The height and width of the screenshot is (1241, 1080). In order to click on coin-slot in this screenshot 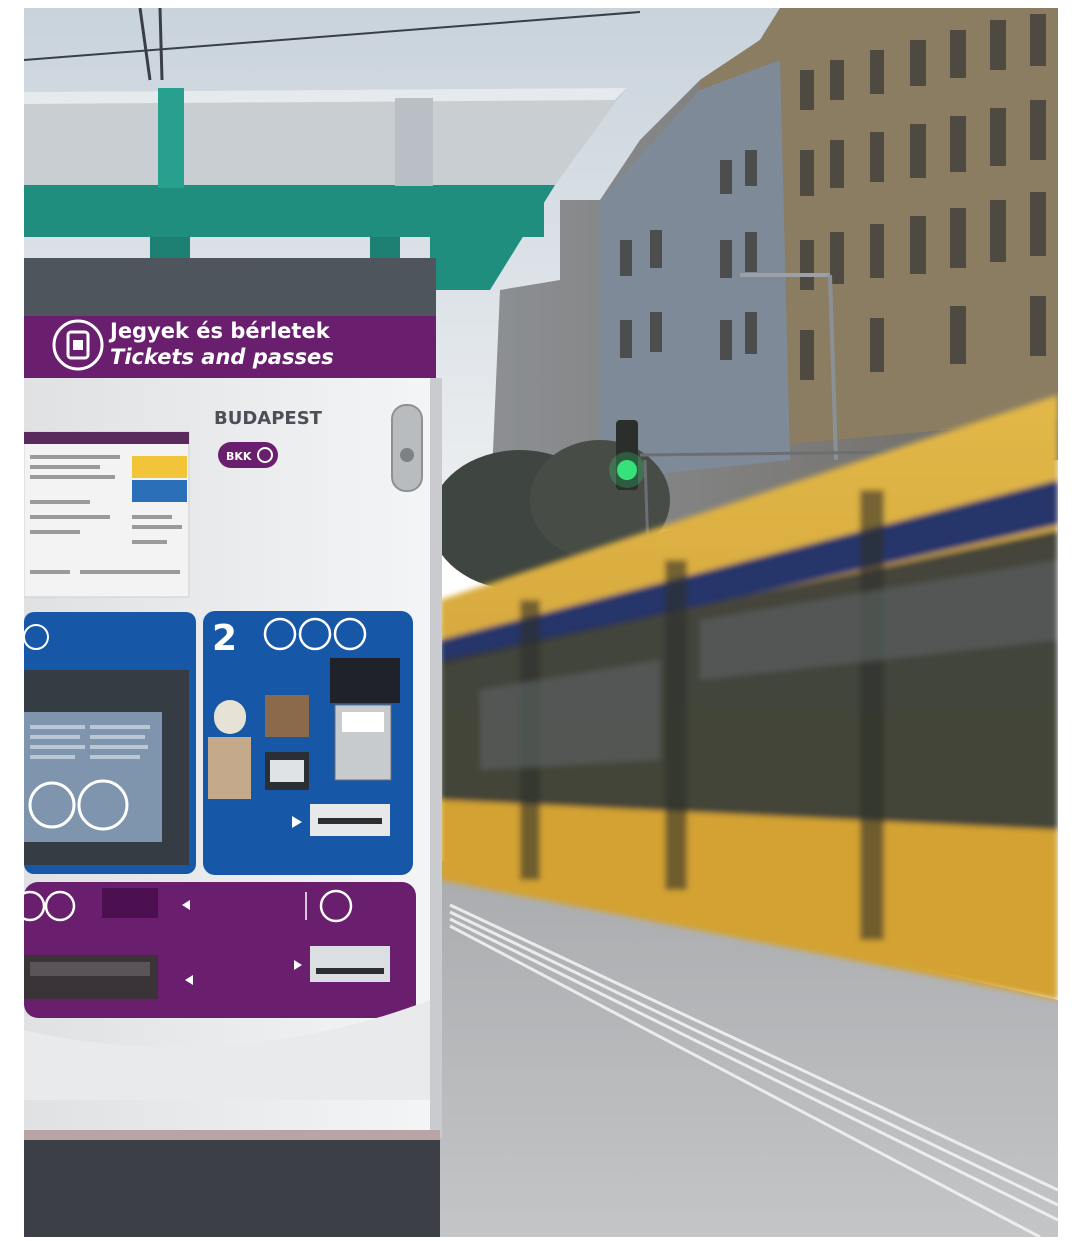, I will do `click(229, 768)`.